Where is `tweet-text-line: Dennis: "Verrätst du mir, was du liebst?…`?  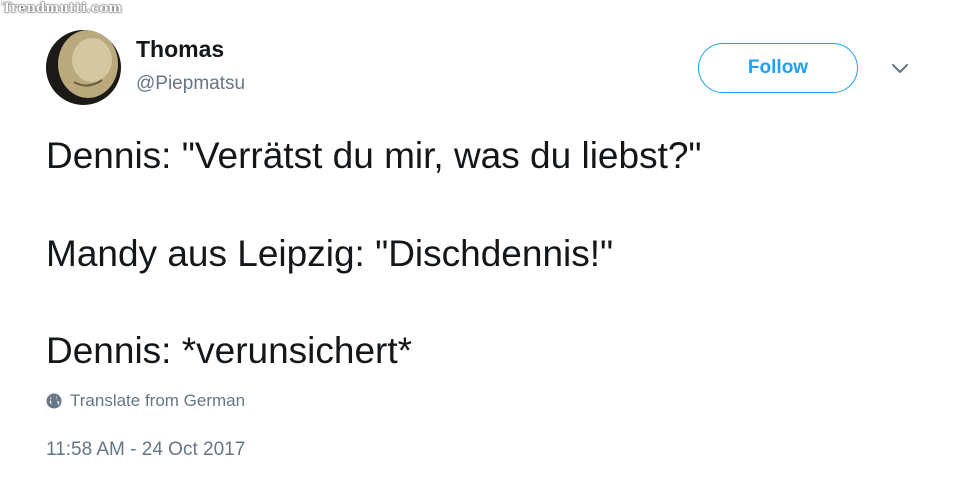 tweet-text-line: Dennis: "Verrätst du mir, was du liebst?… is located at coordinates (374, 155).